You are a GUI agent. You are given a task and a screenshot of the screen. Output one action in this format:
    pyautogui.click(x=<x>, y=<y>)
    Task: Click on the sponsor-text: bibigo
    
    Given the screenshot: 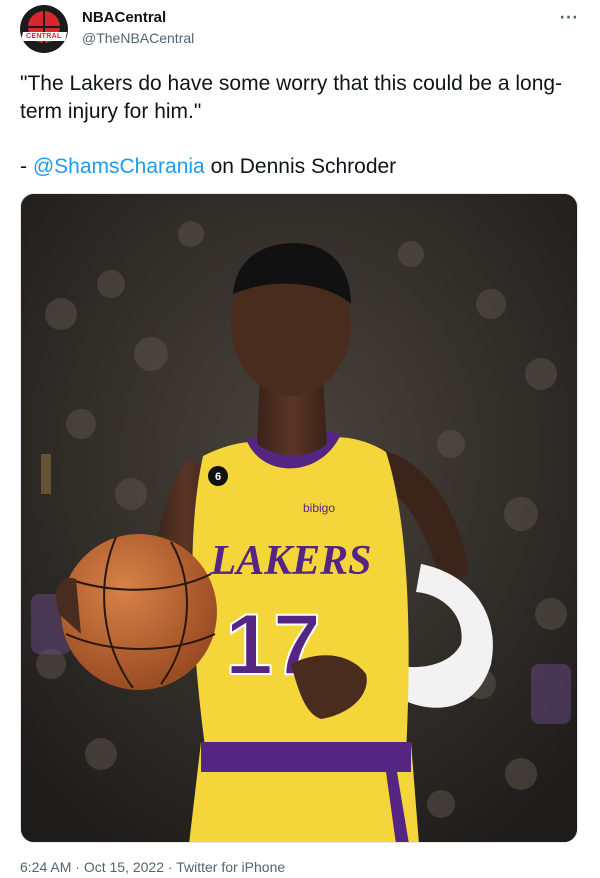 What is the action you would take?
    pyautogui.click(x=319, y=508)
    